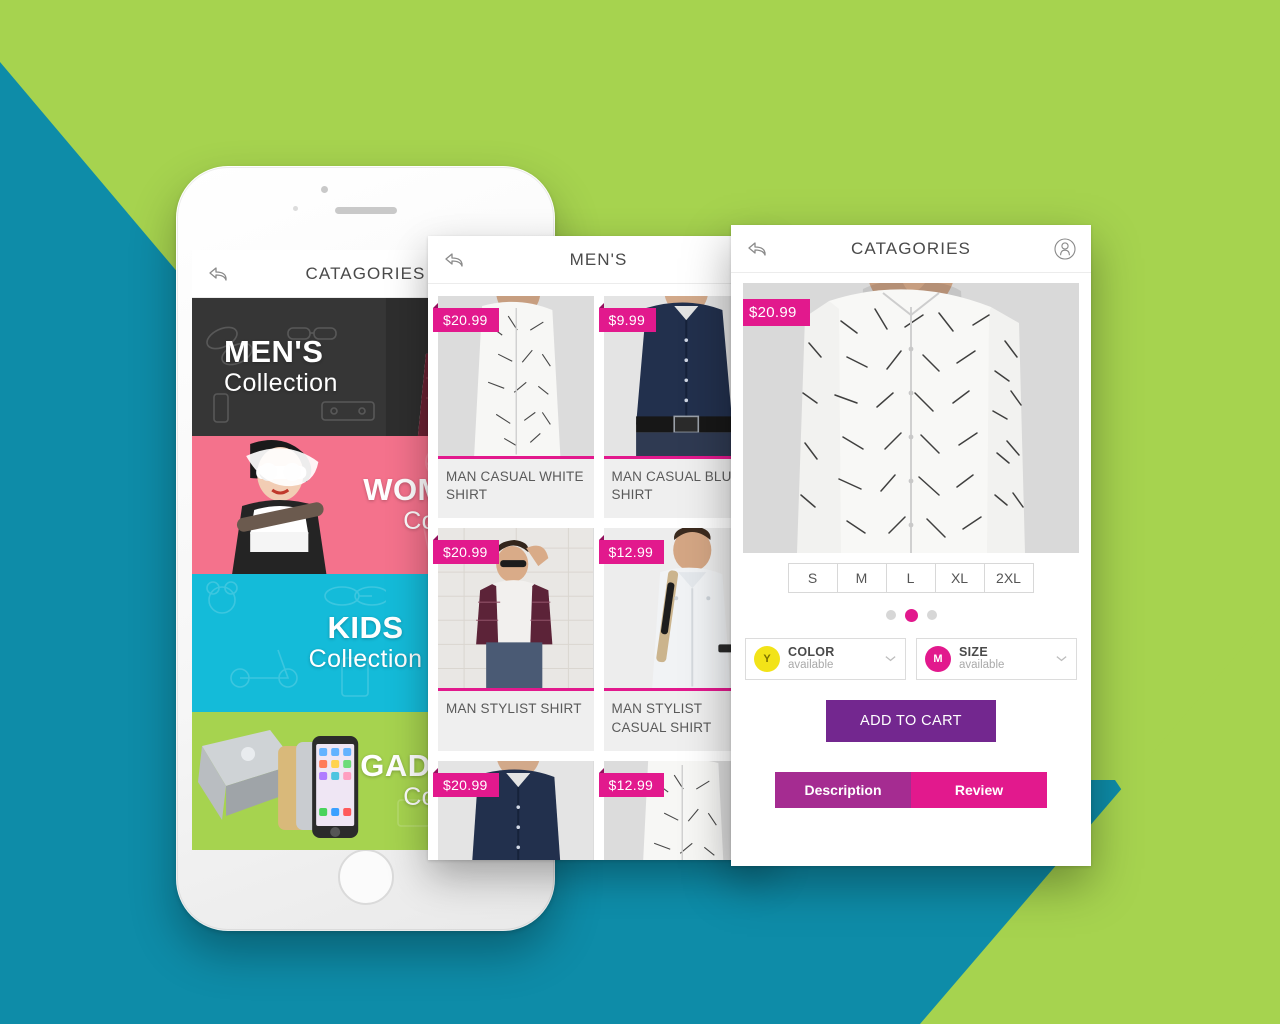  I want to click on add-to-cart-container: ADD TO CART, so click(911, 720).